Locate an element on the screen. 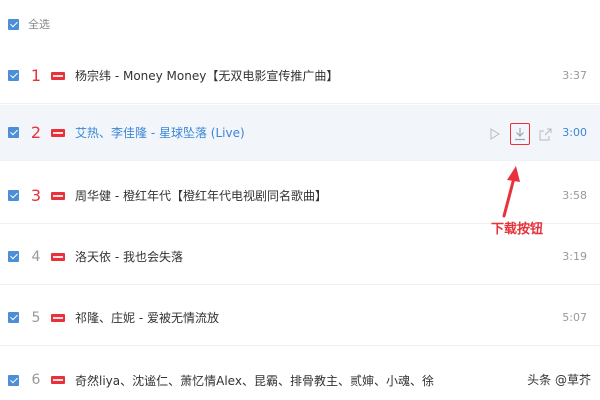  annotation-arrow-icon is located at coordinates (511, 192).